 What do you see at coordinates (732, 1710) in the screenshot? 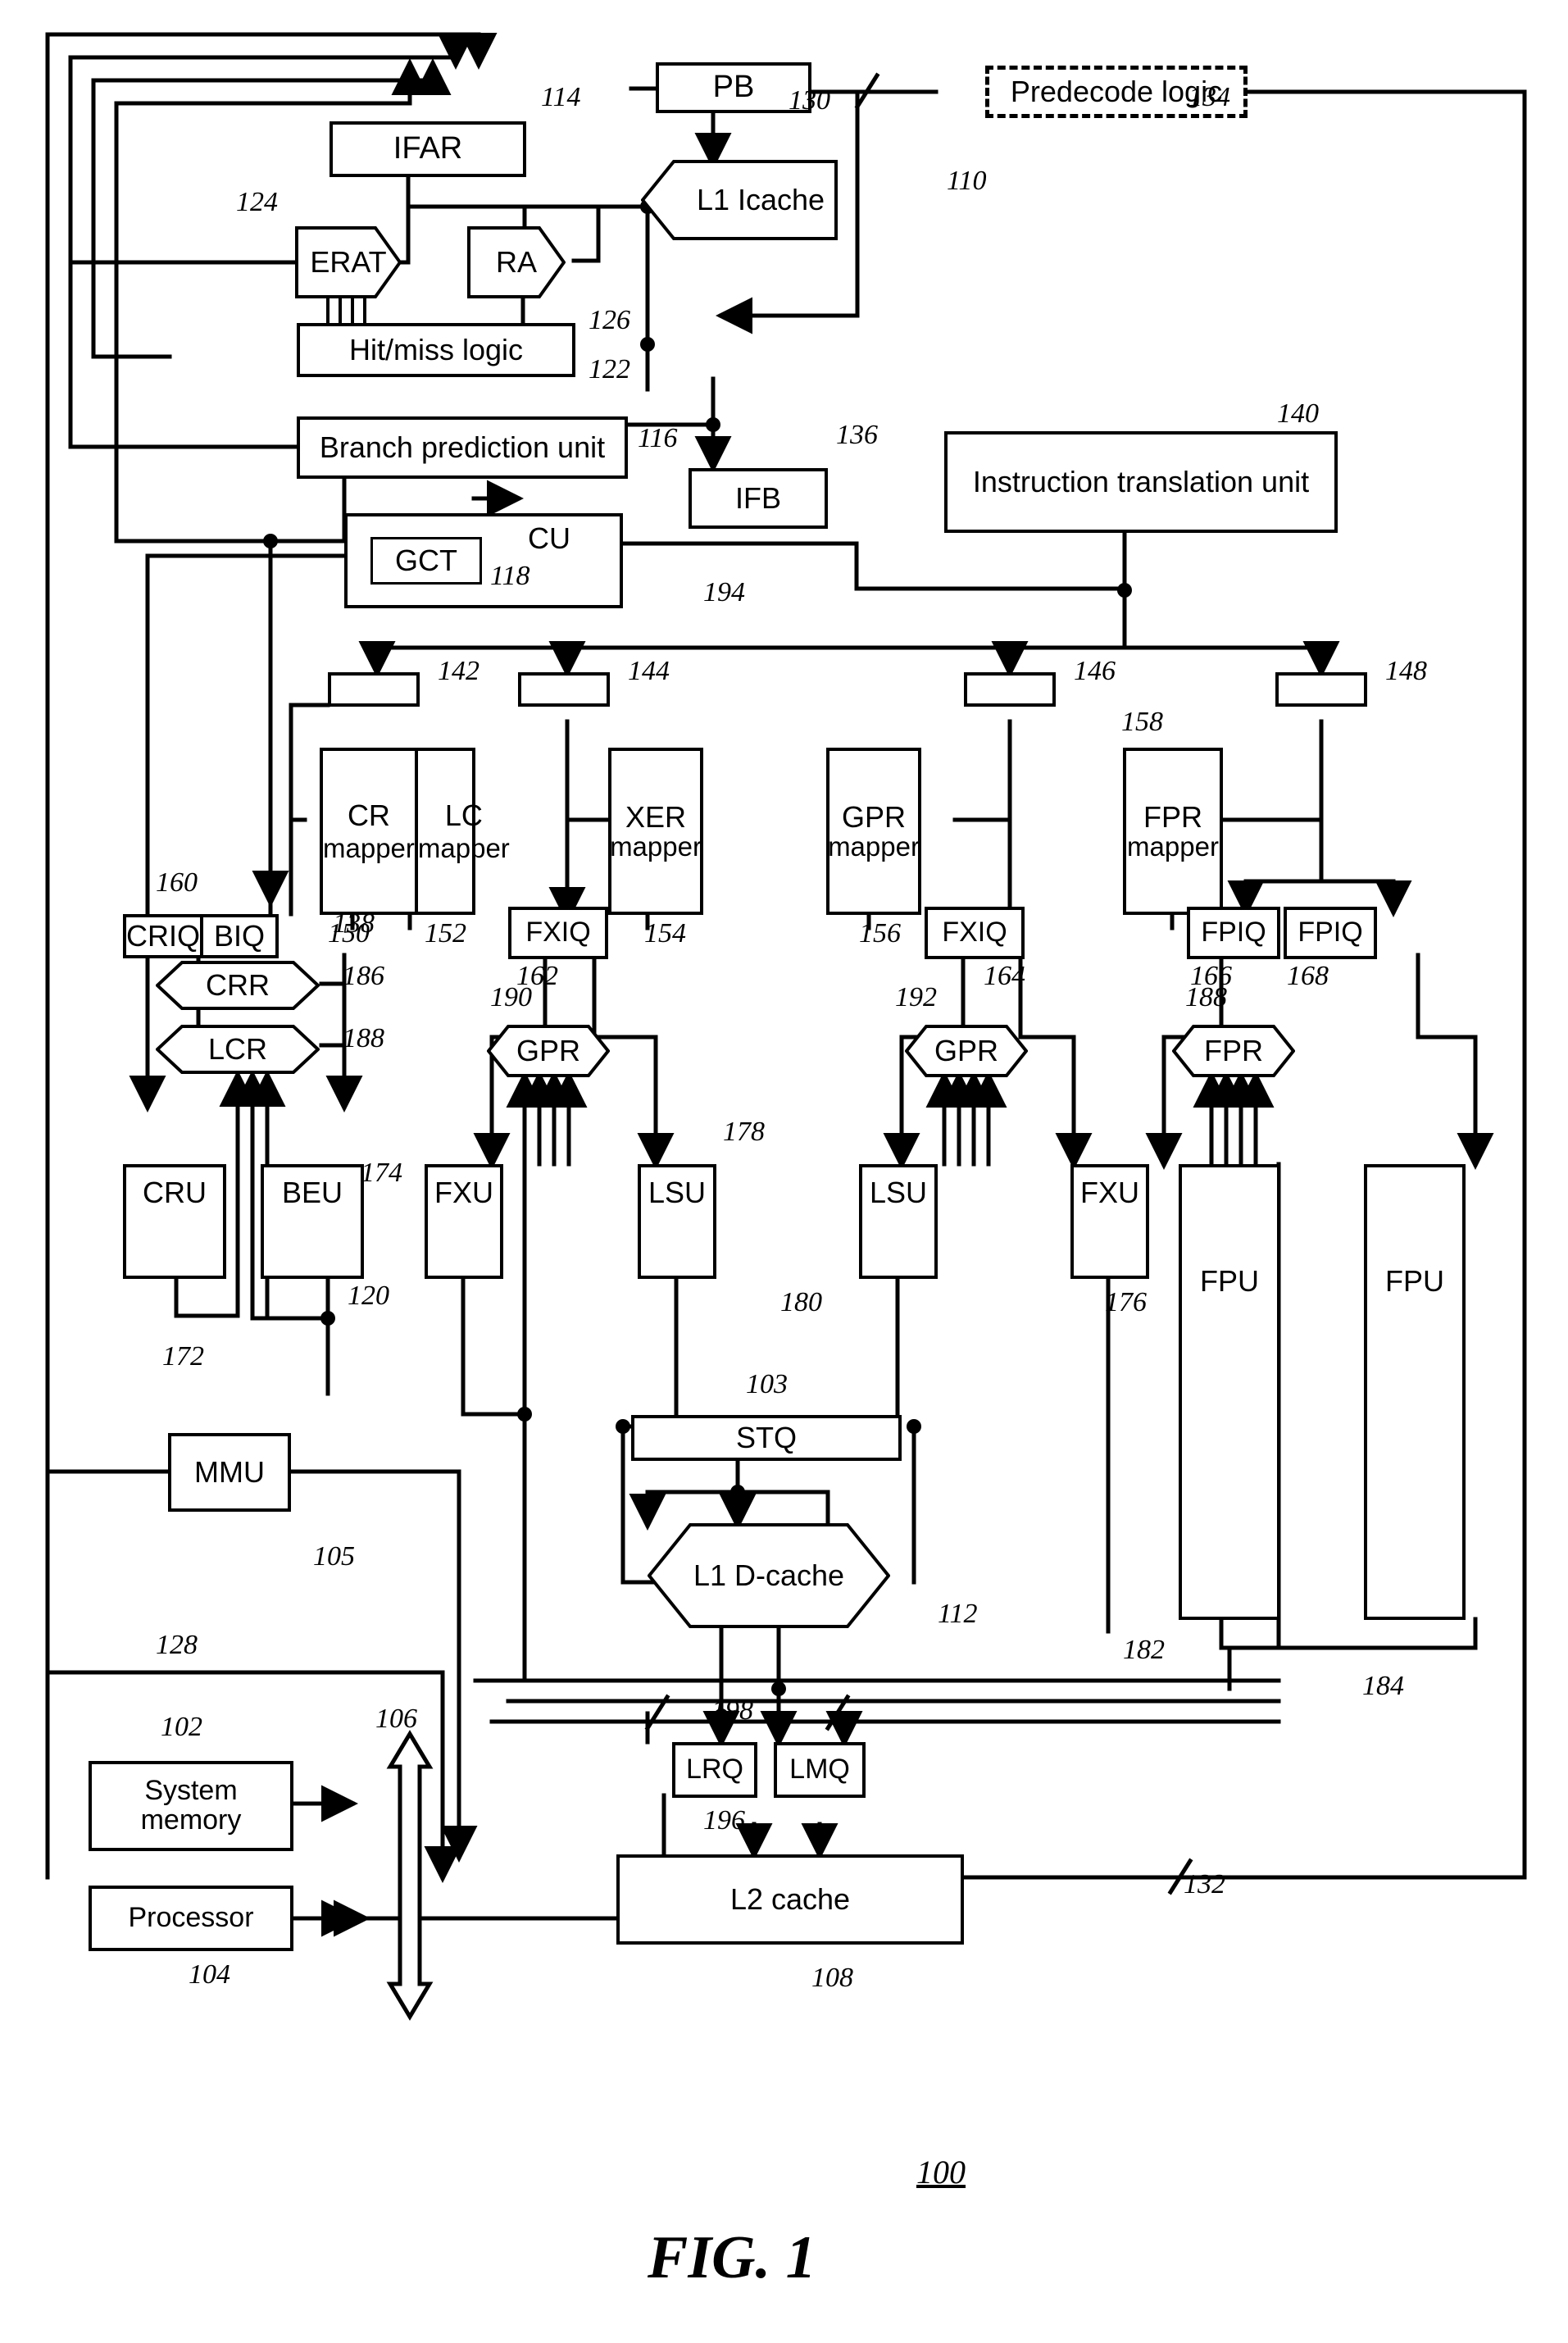
I see `ref-198: 198` at bounding box center [732, 1710].